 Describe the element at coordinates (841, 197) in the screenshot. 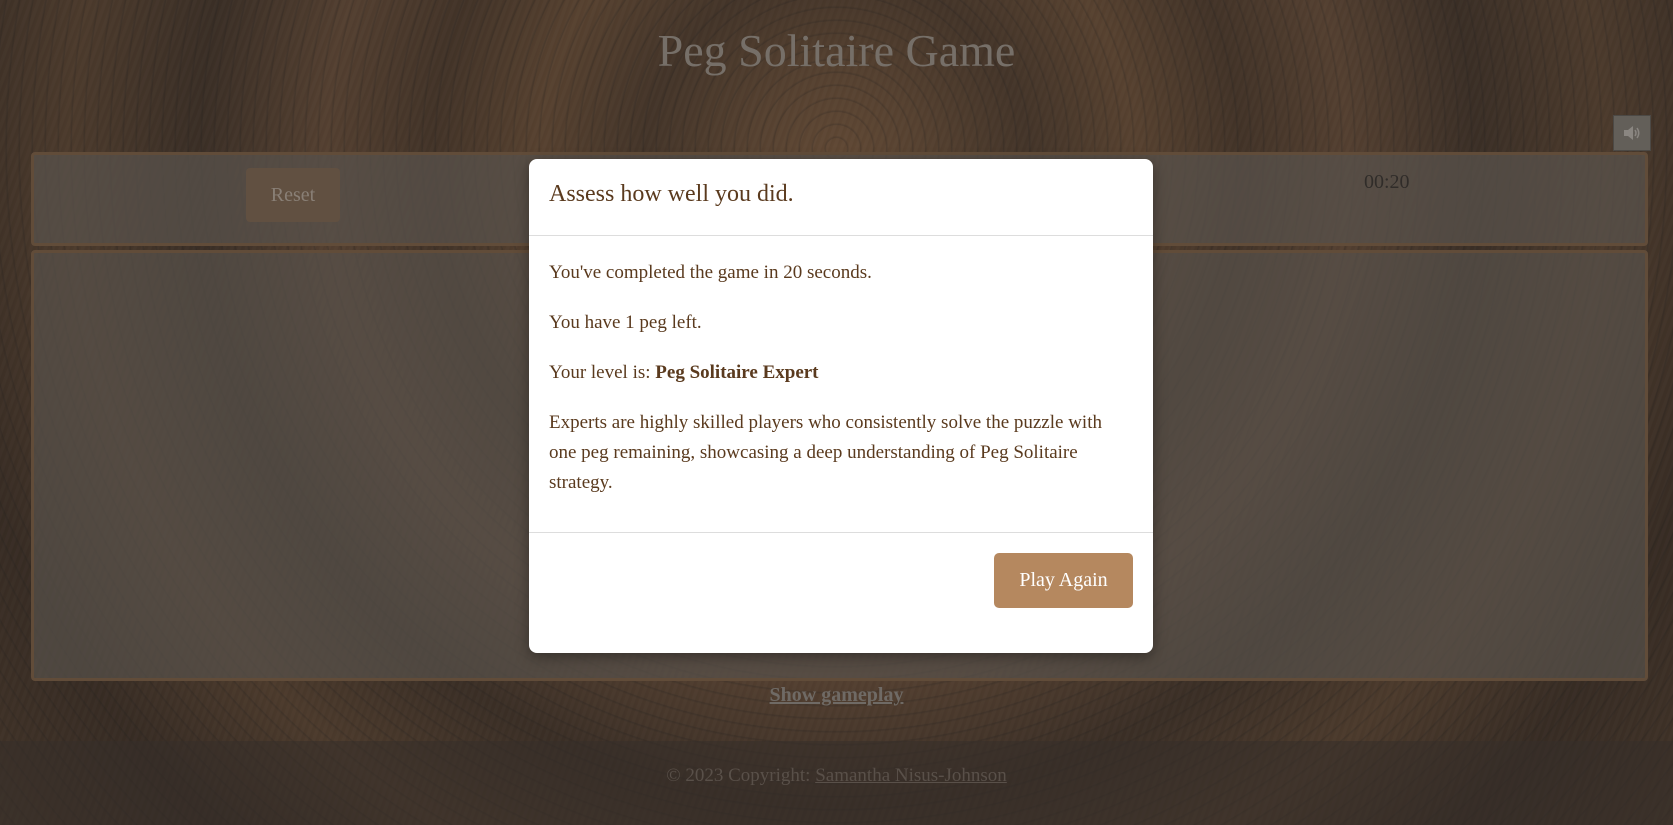

I see `modal-header: Assess how well you did.` at that location.